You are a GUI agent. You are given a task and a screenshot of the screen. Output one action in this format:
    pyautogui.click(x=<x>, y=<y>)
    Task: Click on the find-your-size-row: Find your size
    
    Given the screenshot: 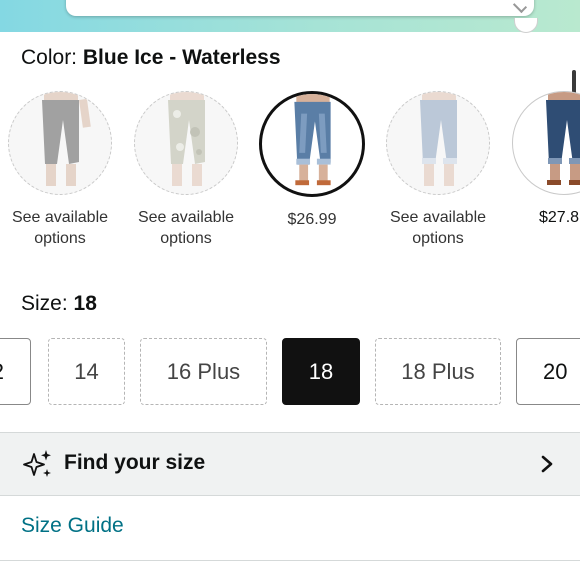 What is the action you would take?
    pyautogui.click(x=290, y=464)
    